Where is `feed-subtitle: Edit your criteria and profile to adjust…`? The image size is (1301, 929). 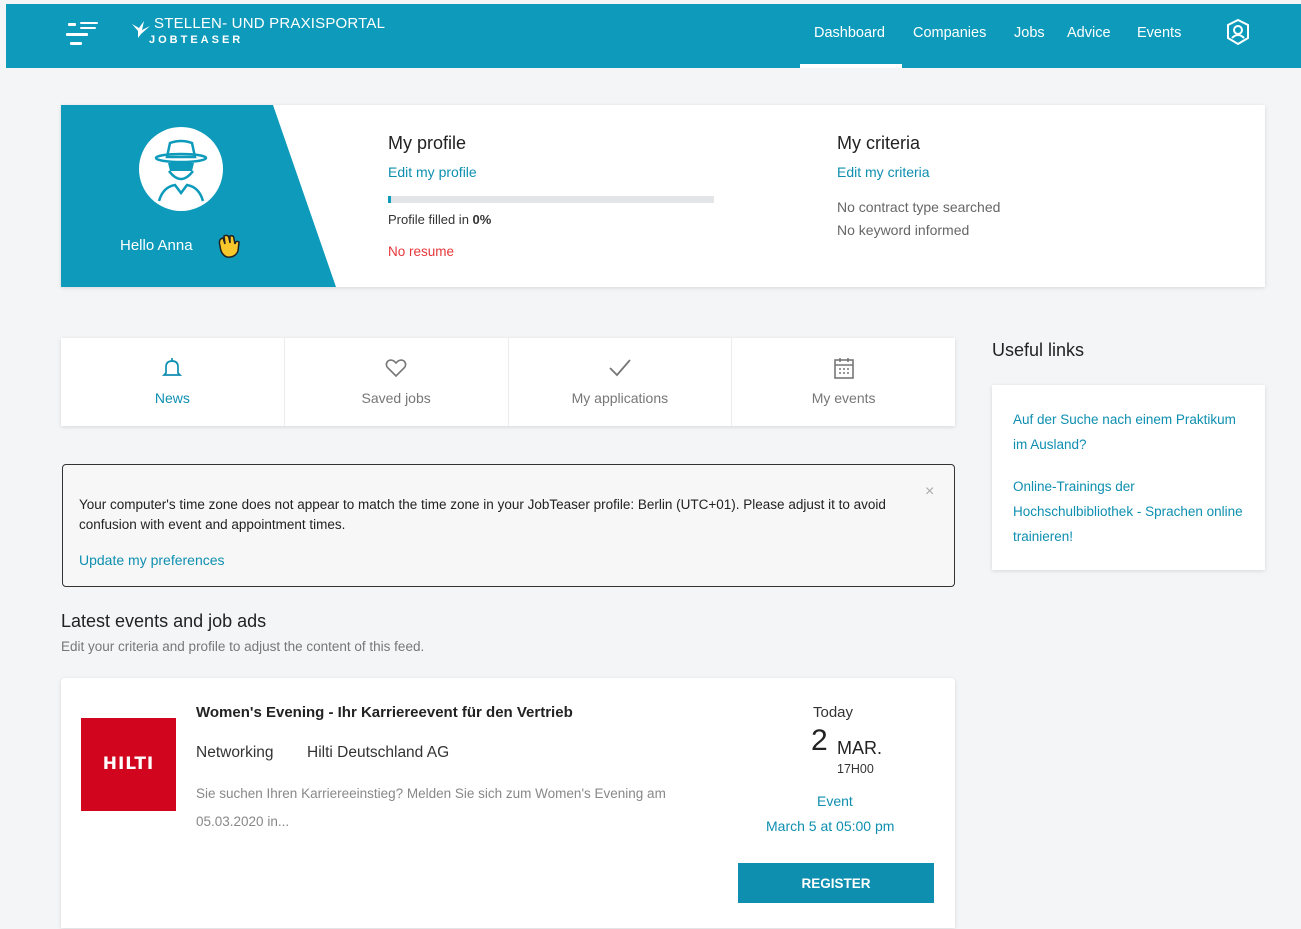 feed-subtitle: Edit your criteria and profile to adjust… is located at coordinates (243, 646).